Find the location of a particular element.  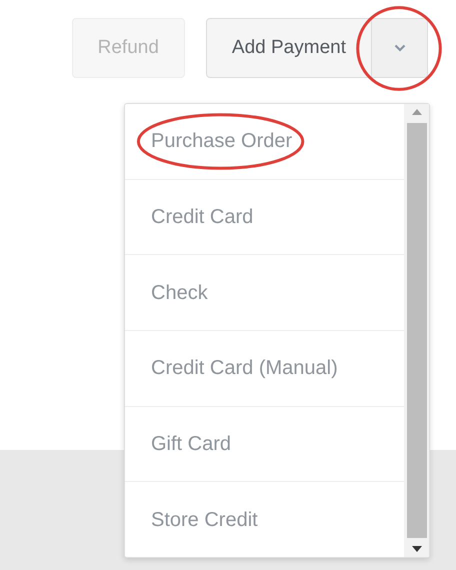

menu-item: Credit Card is located at coordinates (202, 217).